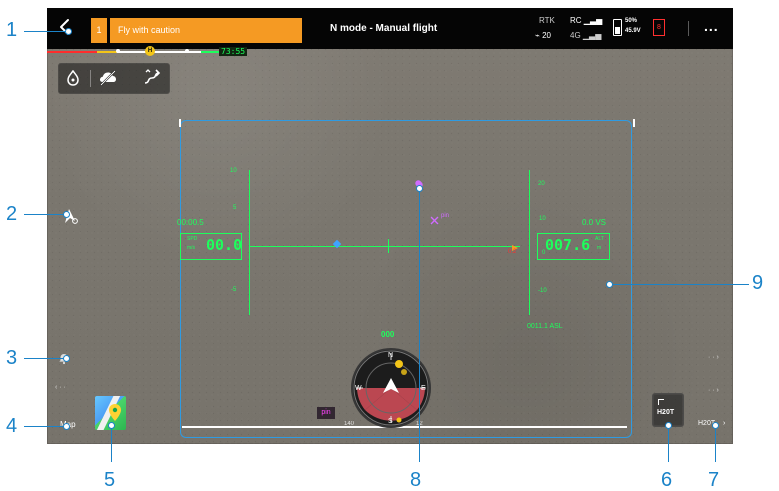 Image resolution: width=779 pixels, height=491 pixels. I want to click on pin-target-marker, so click(434, 218).